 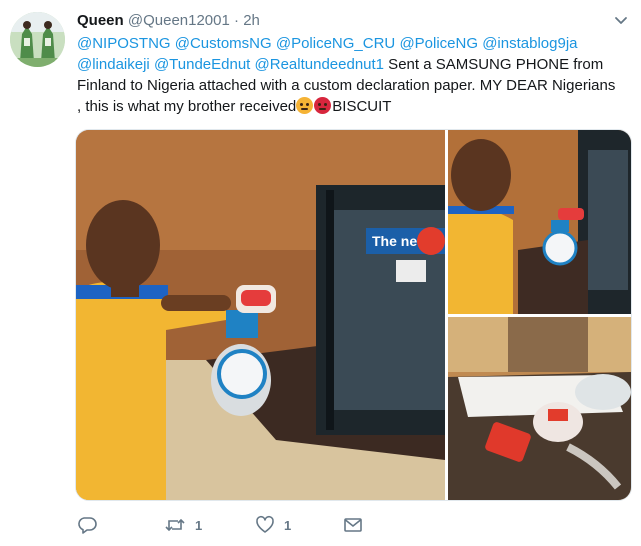 I want to click on retweet-button: 1, so click(x=183, y=525).